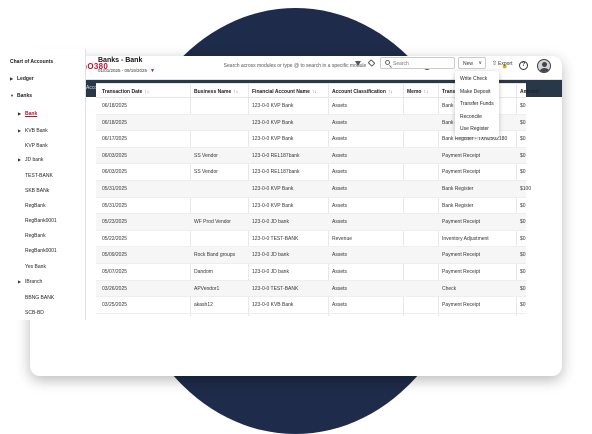  I want to click on column-header: Account Classification ↑↓, so click(362, 92).